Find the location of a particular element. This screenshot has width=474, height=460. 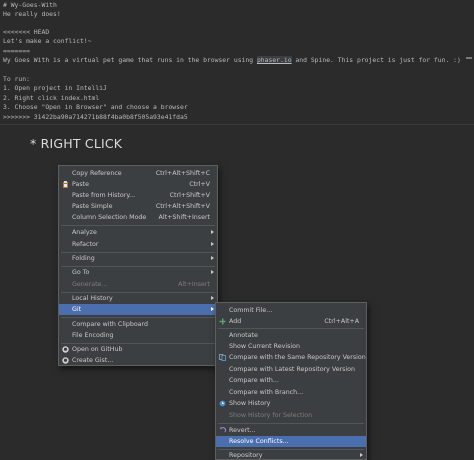

menu-item-label: Go To is located at coordinates (81, 272).